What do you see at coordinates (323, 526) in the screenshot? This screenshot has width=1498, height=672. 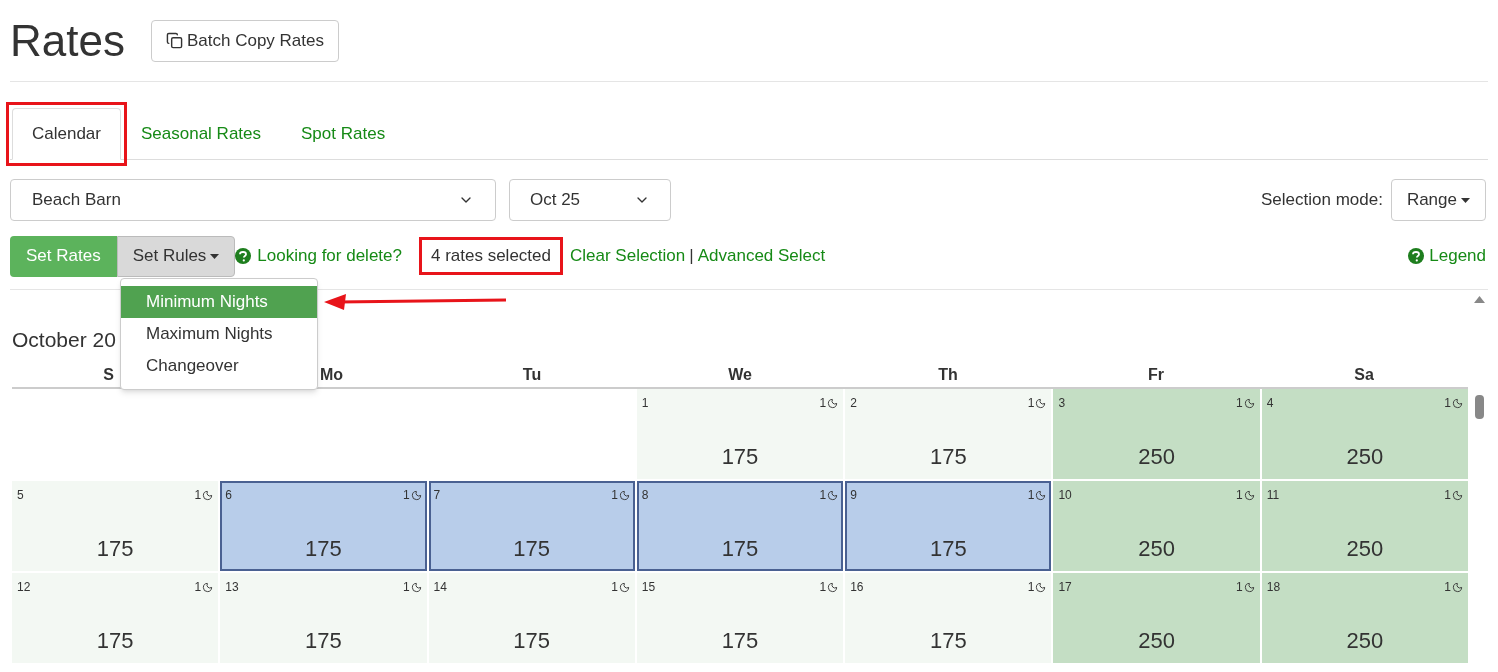 I see `calendar-day: 6 1 175` at bounding box center [323, 526].